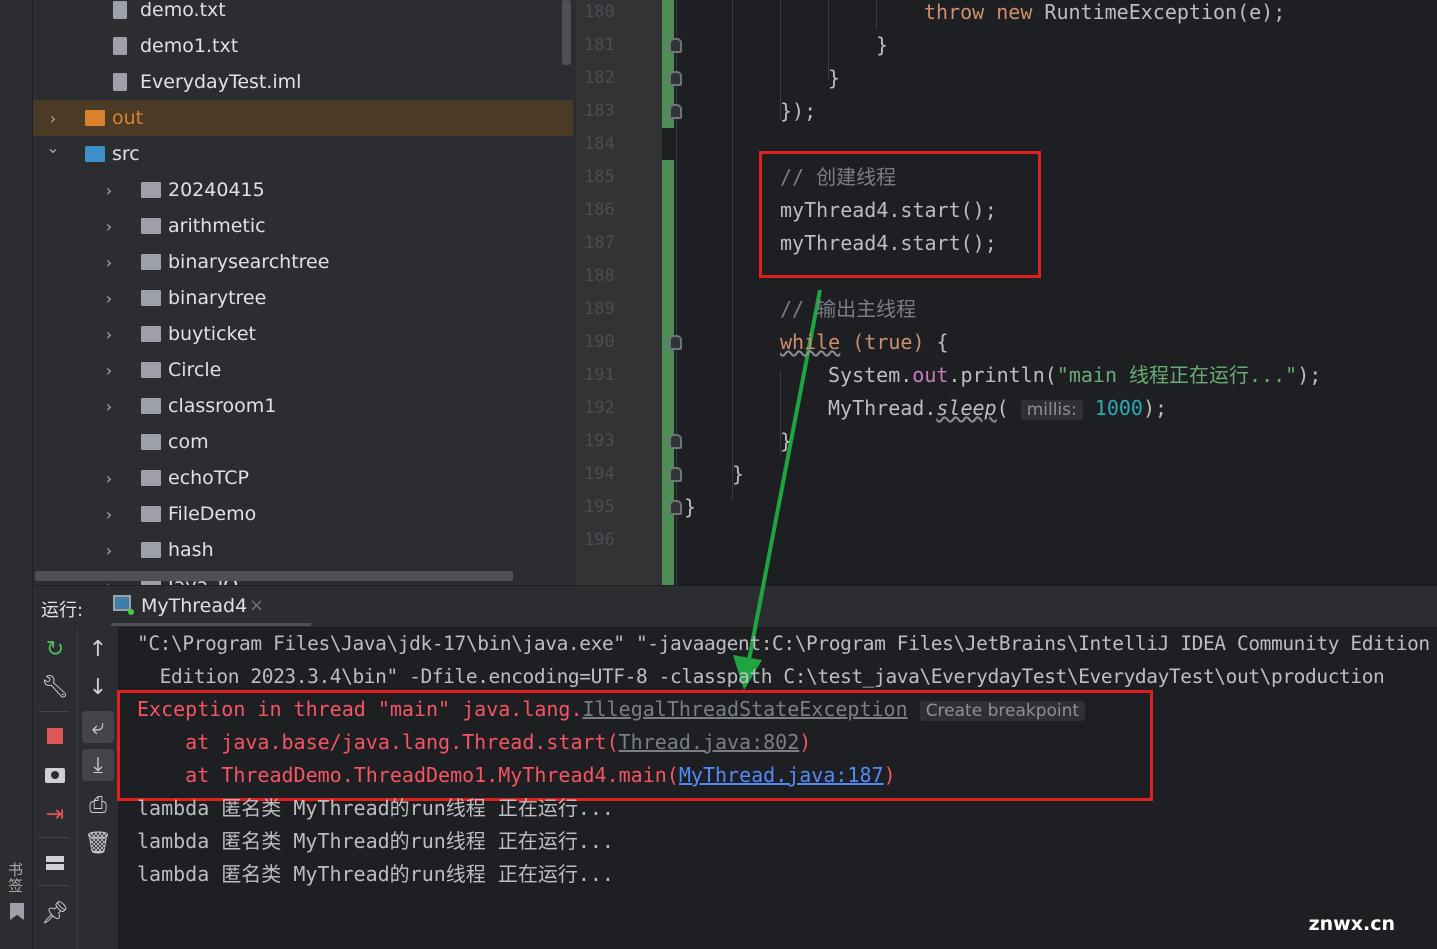 The image size is (1437, 949). Describe the element at coordinates (599, 177) in the screenshot. I see `line-number: 185` at that location.